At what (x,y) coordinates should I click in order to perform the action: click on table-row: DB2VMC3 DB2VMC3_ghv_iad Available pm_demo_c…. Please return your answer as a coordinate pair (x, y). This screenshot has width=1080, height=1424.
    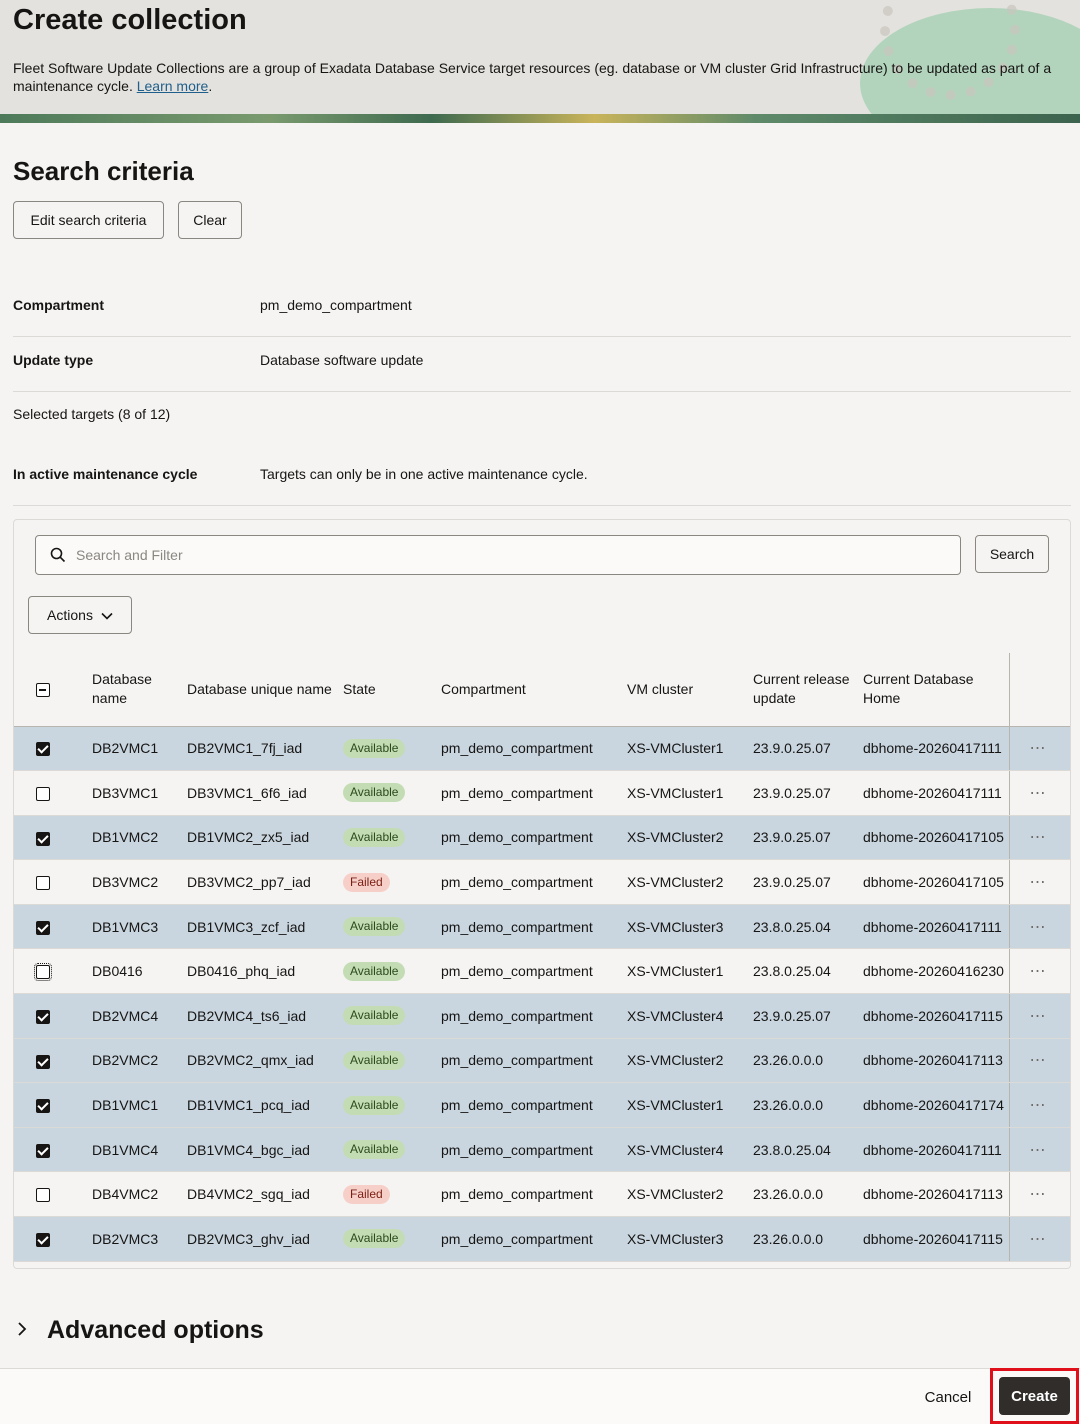
    Looking at the image, I should click on (542, 1239).